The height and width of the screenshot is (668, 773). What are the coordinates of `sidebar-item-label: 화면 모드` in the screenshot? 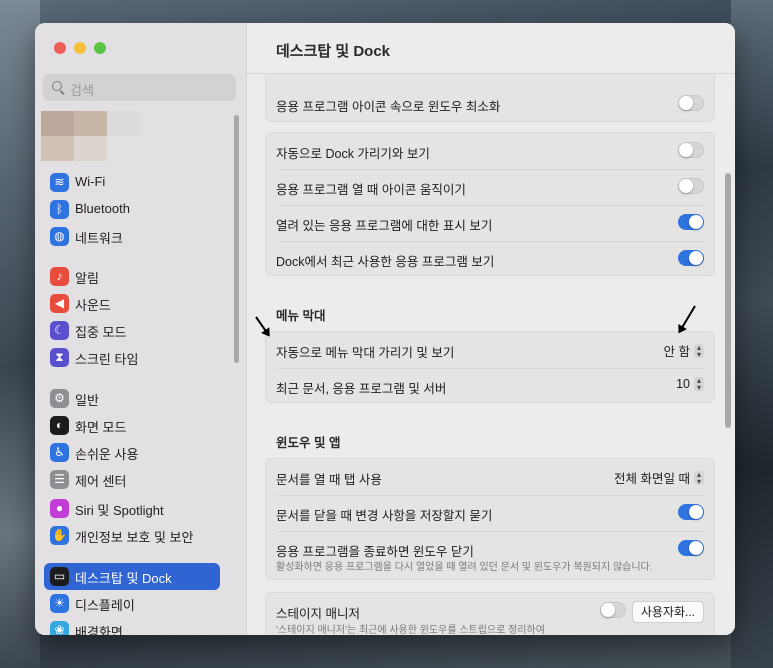 It's located at (101, 427).